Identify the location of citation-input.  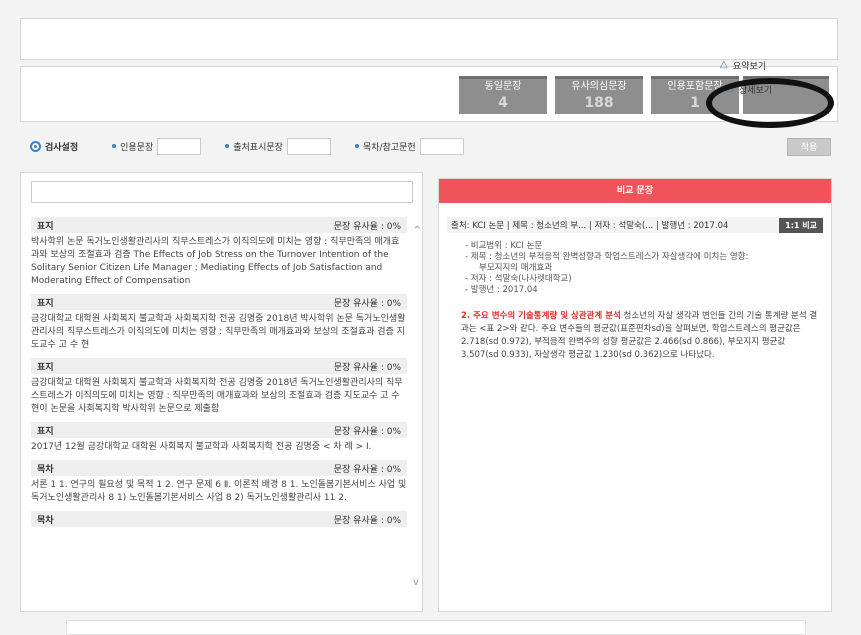
(179, 146).